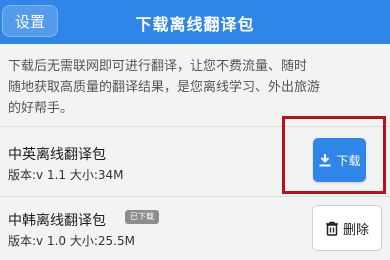 This screenshot has width=390, height=260. Describe the element at coordinates (348, 160) in the screenshot. I see `download-button-label: 下载` at that location.